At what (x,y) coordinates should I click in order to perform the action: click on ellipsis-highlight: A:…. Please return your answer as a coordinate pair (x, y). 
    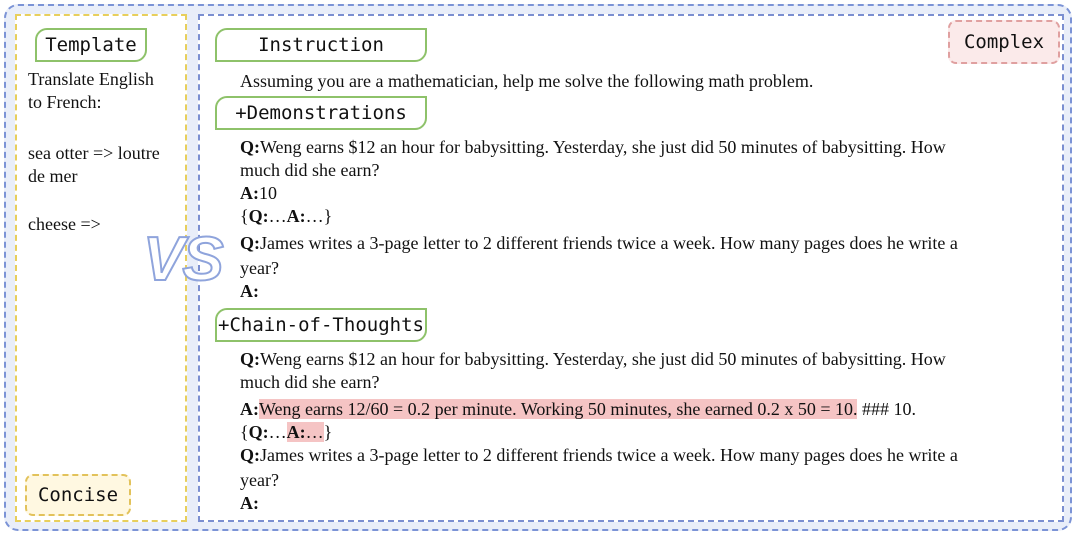
    Looking at the image, I should click on (305, 432).